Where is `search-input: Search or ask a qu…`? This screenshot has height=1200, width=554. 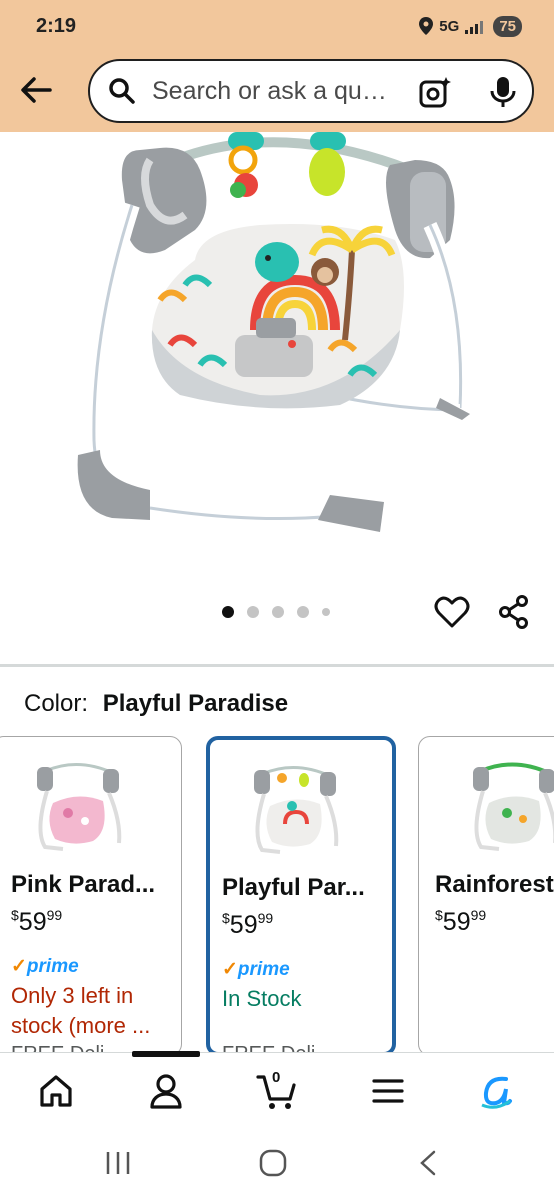
search-input: Search or ask a qu… is located at coordinates (311, 91).